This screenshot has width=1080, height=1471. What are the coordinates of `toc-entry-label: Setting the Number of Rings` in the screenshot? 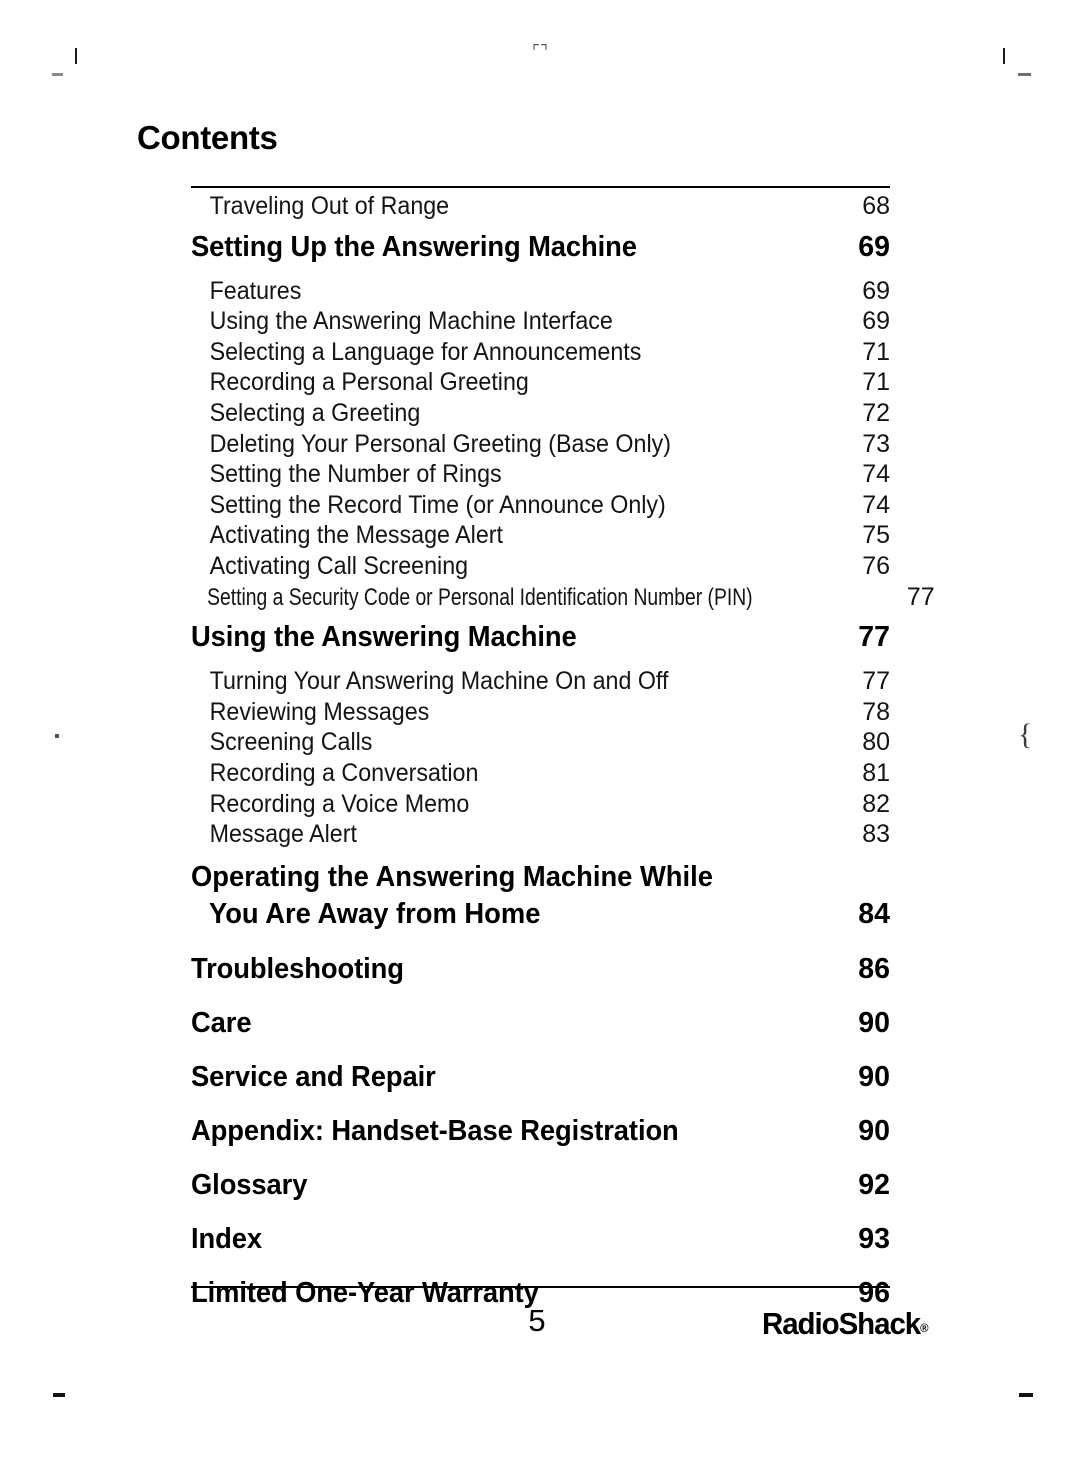 It's located at (355, 474).